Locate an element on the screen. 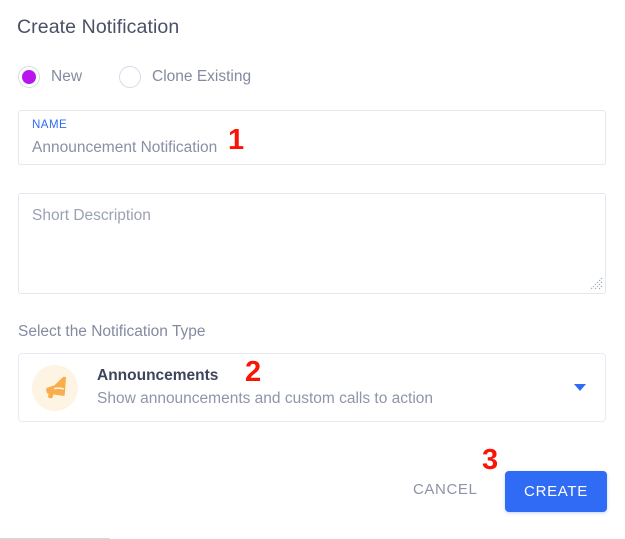  radio-empty-icon is located at coordinates (130, 77).